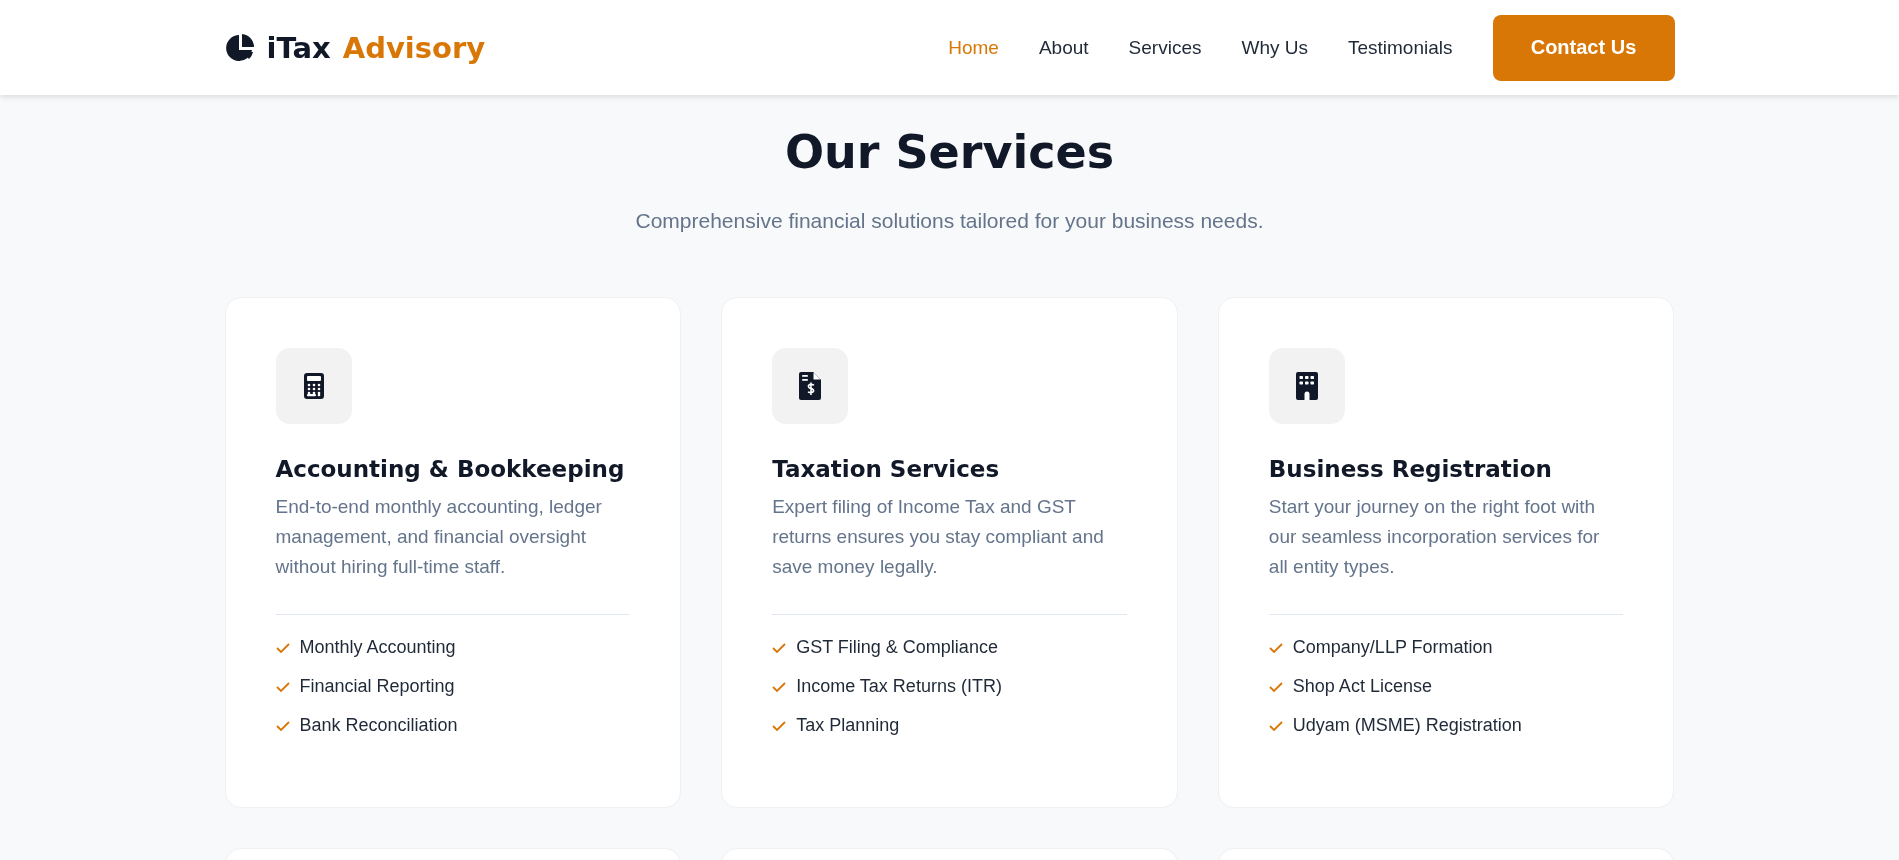 Image resolution: width=1899 pixels, height=860 pixels. Describe the element at coordinates (886, 469) in the screenshot. I see `card-title: Taxation Services` at that location.